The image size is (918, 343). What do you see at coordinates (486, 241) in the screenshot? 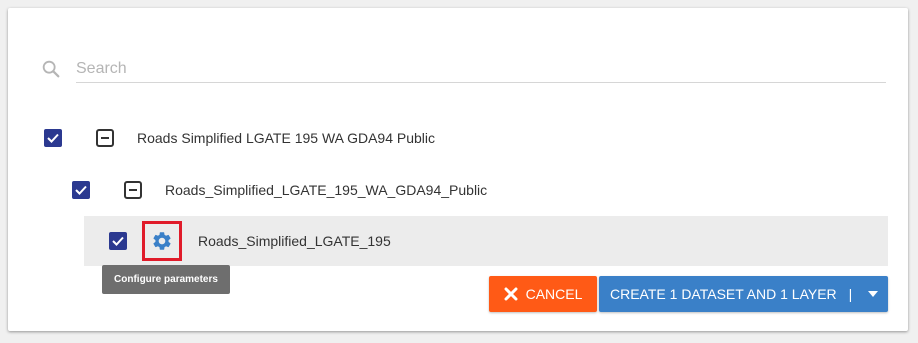
I see `tree-node-level-3: Roads_Simplified_LGATE_195` at bounding box center [486, 241].